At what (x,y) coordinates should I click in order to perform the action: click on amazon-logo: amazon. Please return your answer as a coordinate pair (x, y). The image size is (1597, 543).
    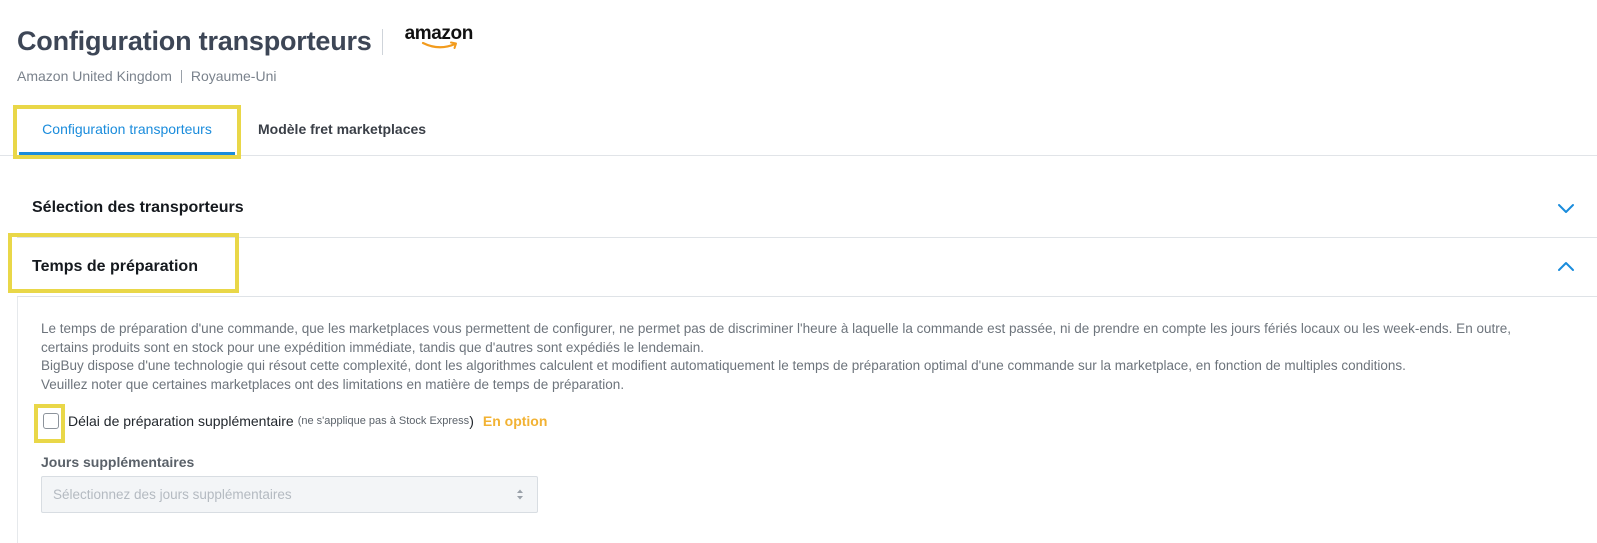
    Looking at the image, I should click on (439, 36).